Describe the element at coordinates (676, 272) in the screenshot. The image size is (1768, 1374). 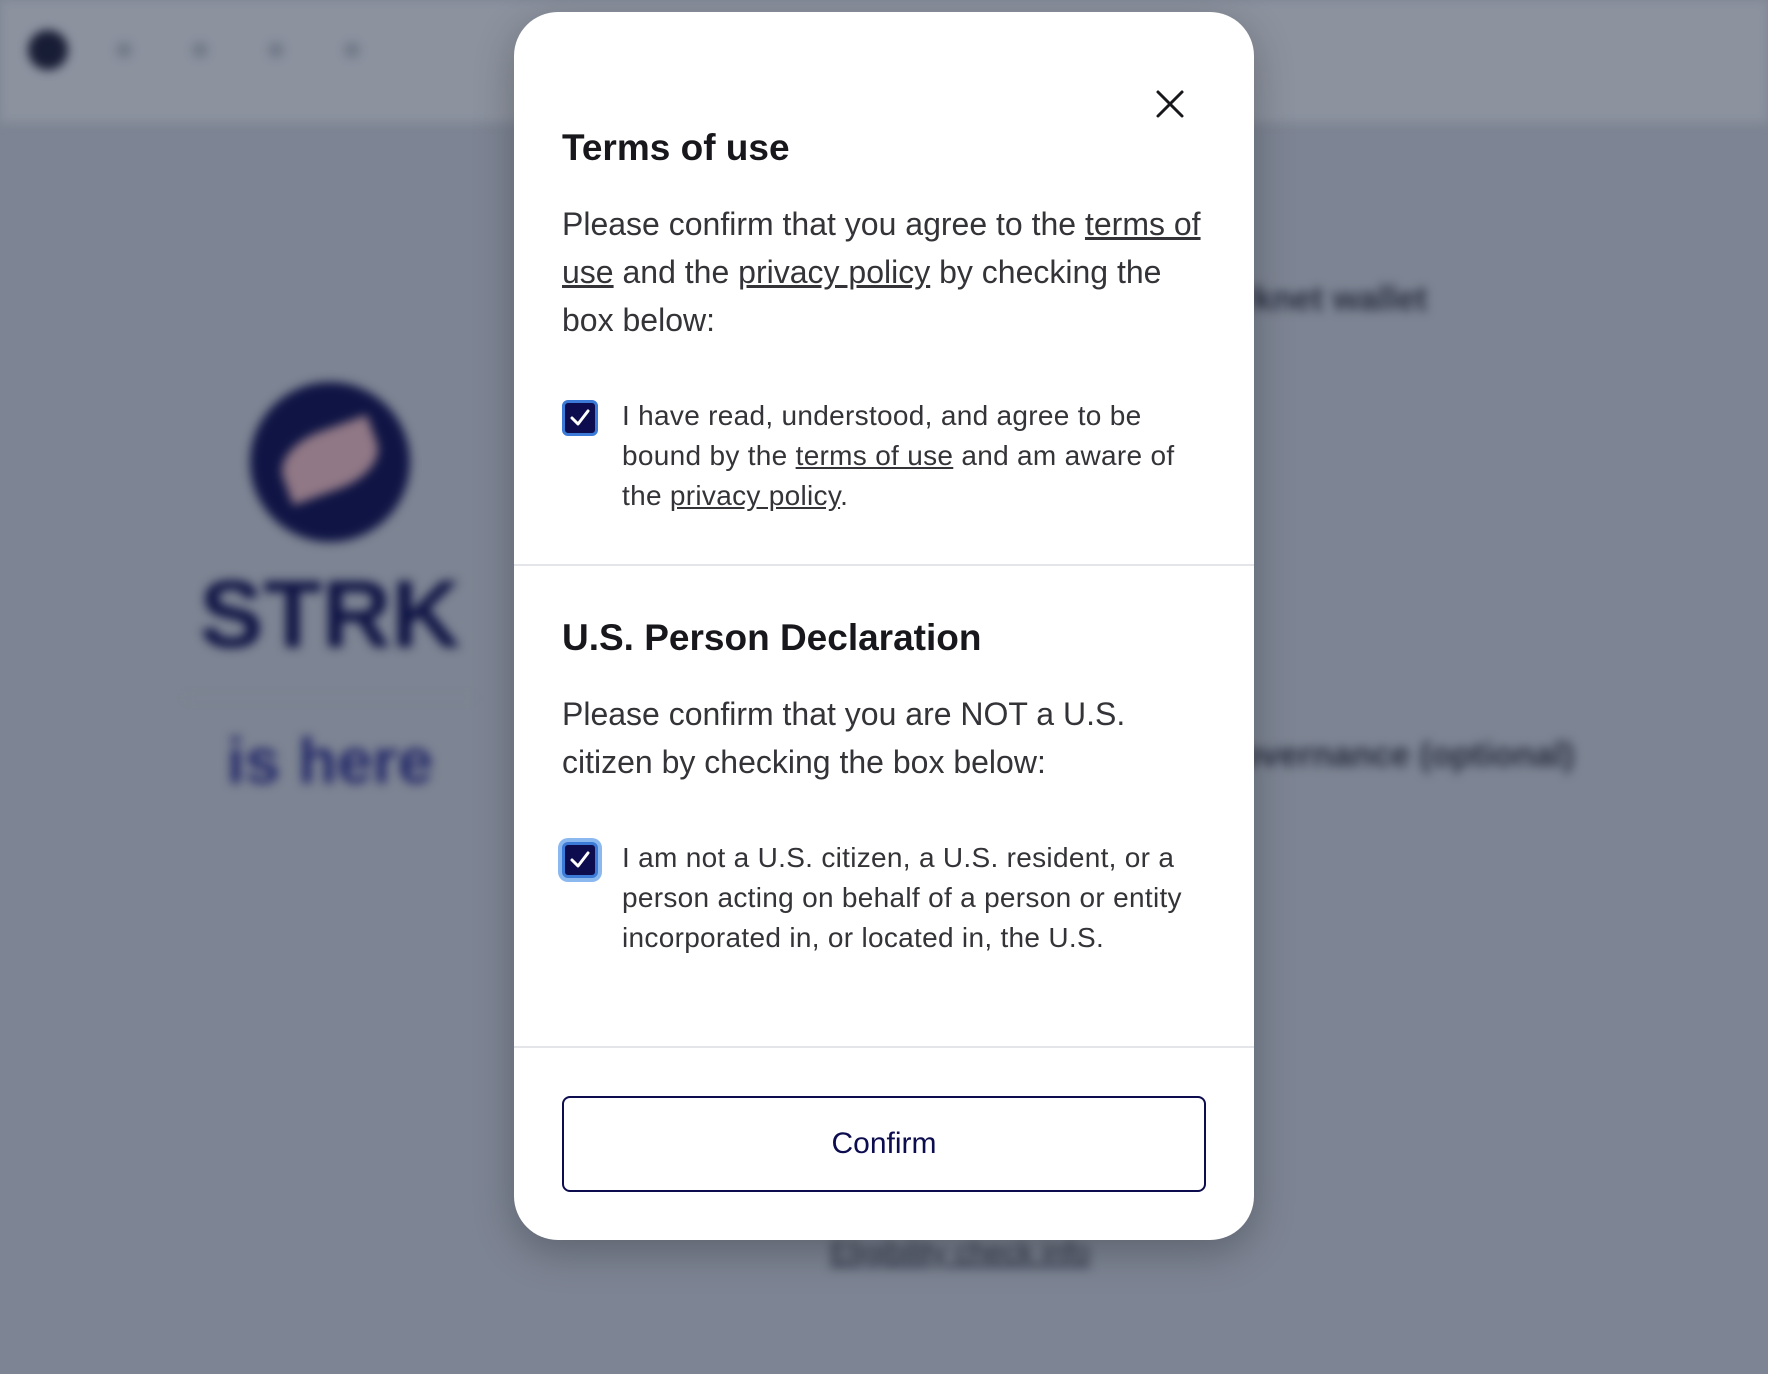
I see `terms-body-text: and the` at that location.